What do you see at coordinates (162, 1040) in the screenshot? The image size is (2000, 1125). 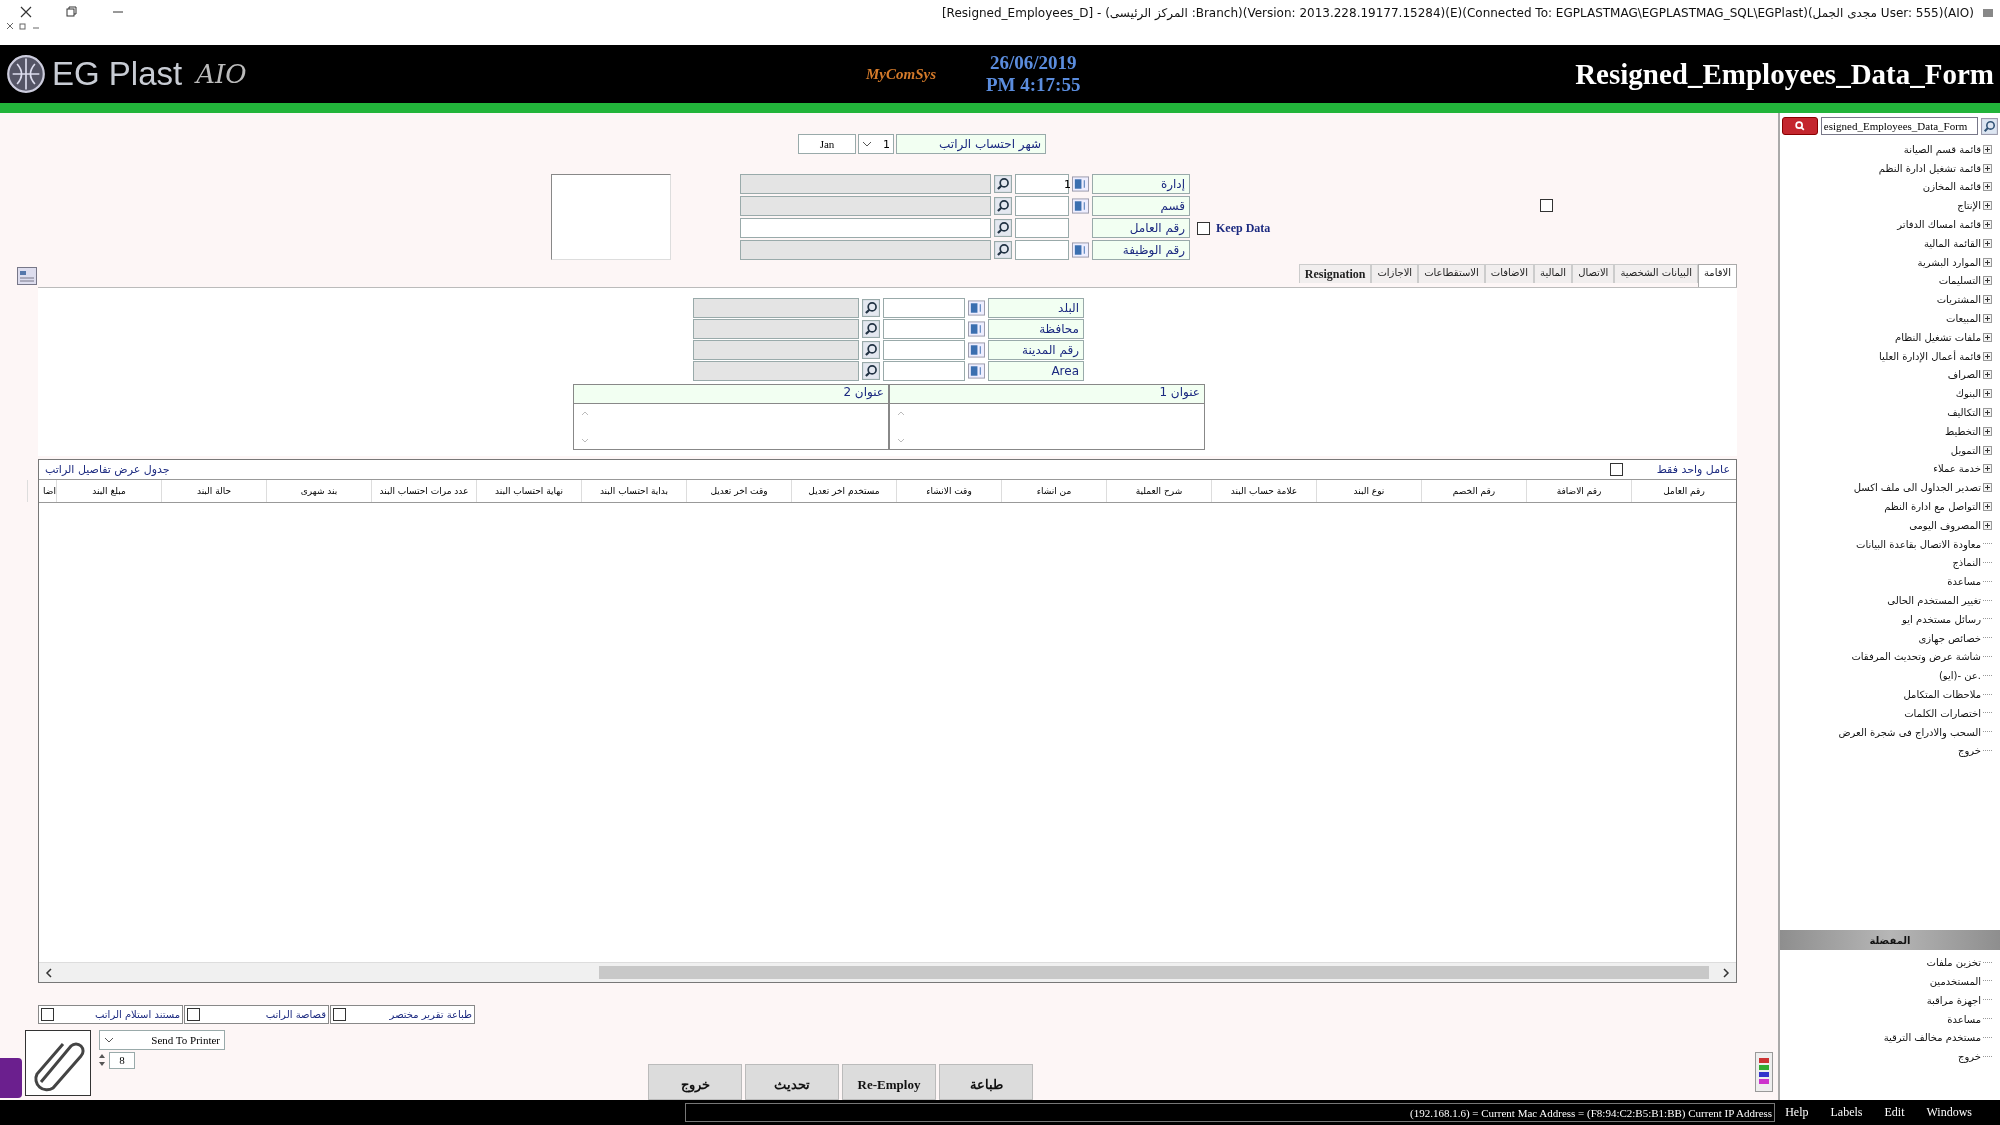 I see `printer-dropdown: Send To Printer` at bounding box center [162, 1040].